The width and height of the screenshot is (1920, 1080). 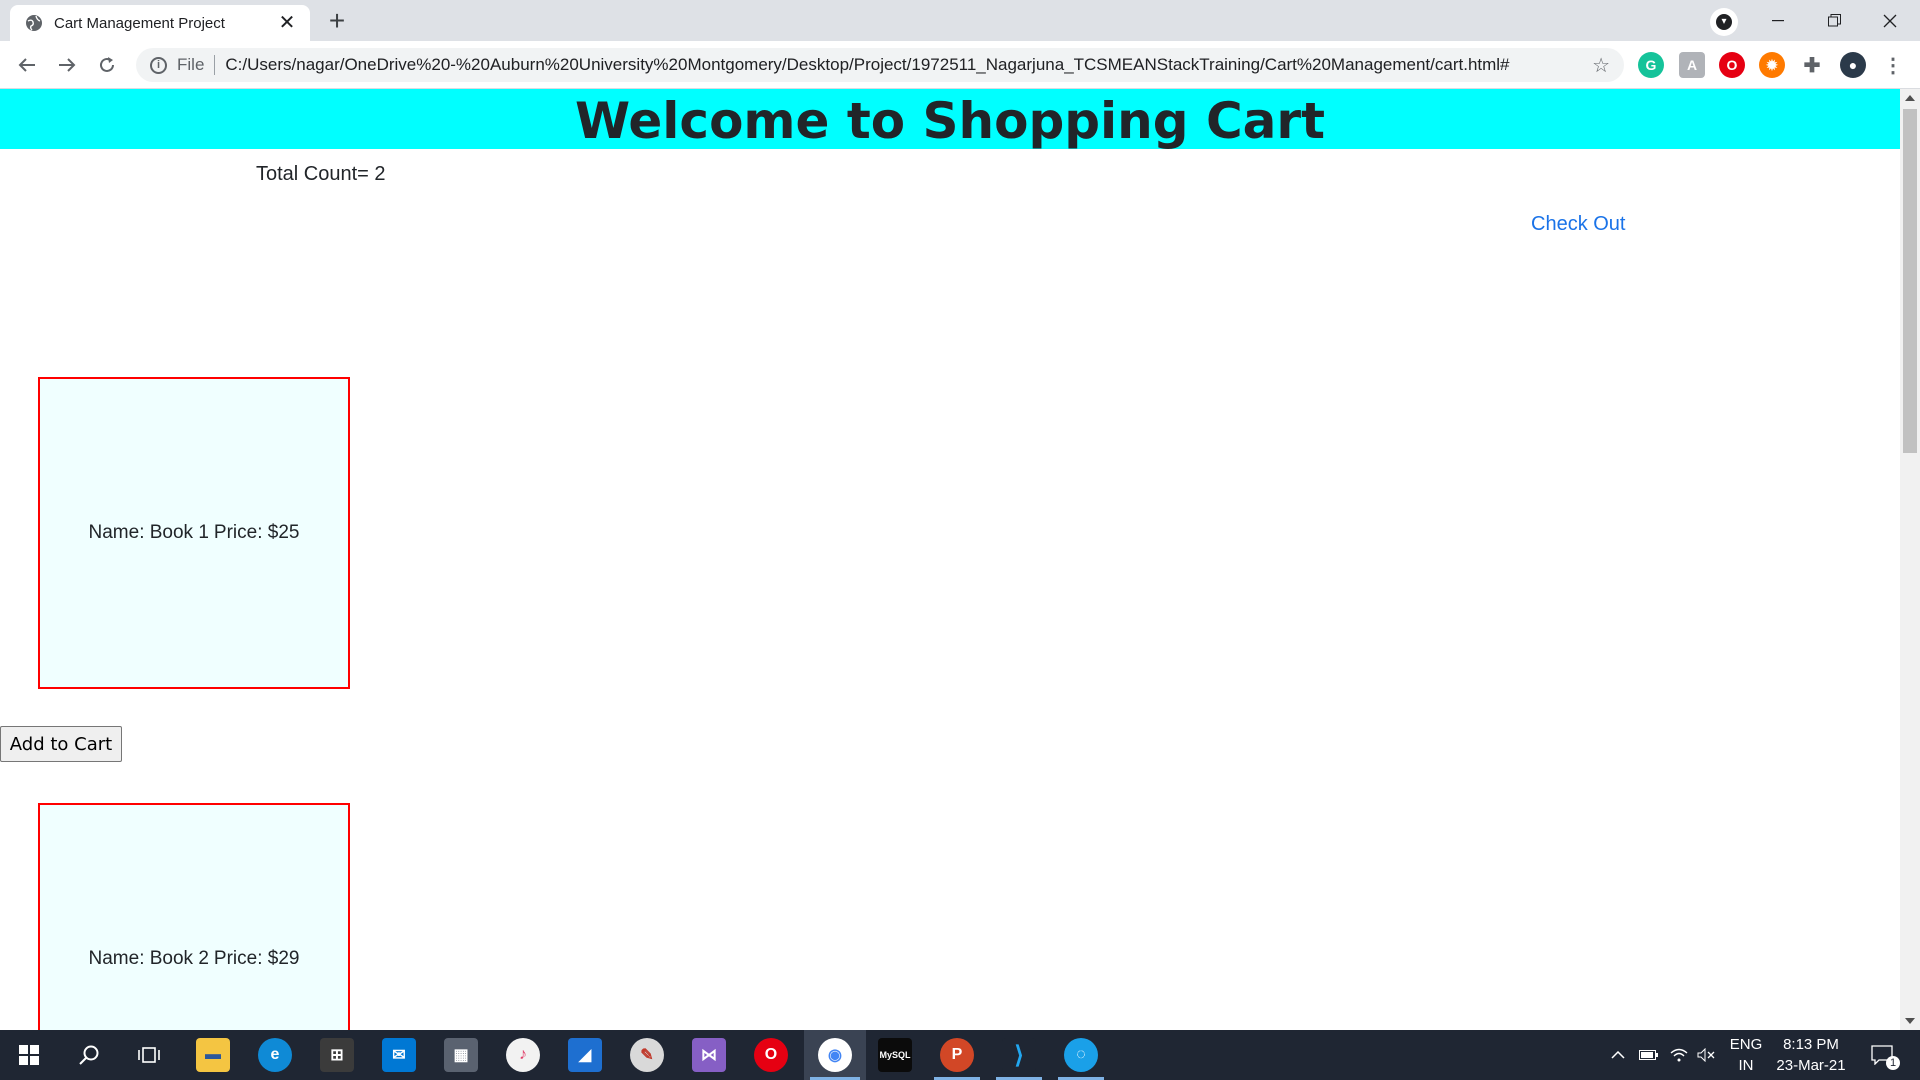 I want to click on total-count: Total Count= 2, so click(x=321, y=174).